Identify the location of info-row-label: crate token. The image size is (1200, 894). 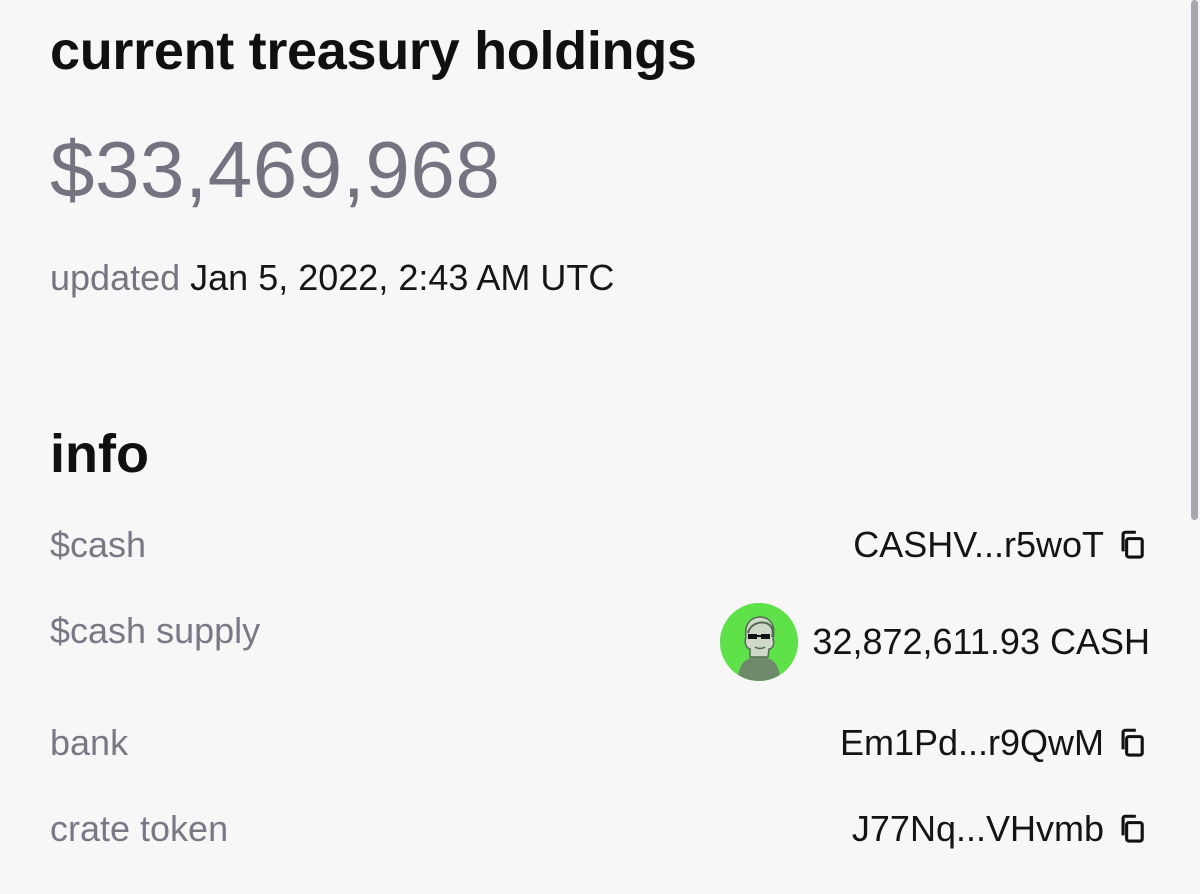
(139, 828).